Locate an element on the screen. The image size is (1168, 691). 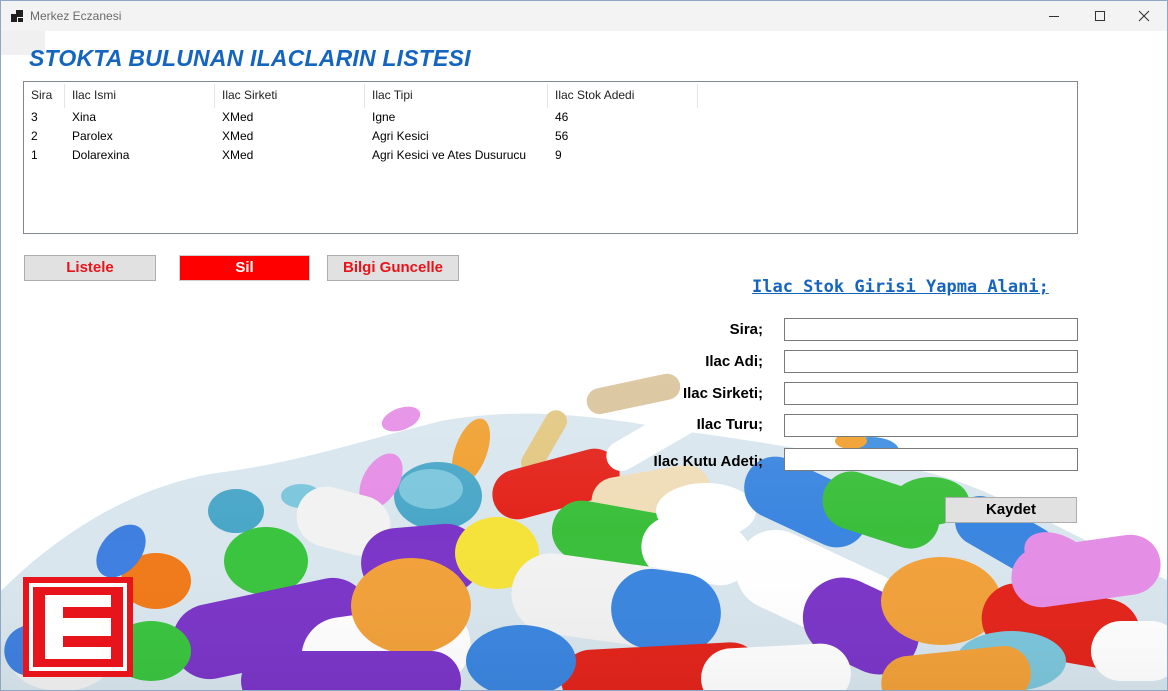
column-header-ilac-sirketi: Ilac Sirketi is located at coordinates (290, 96).